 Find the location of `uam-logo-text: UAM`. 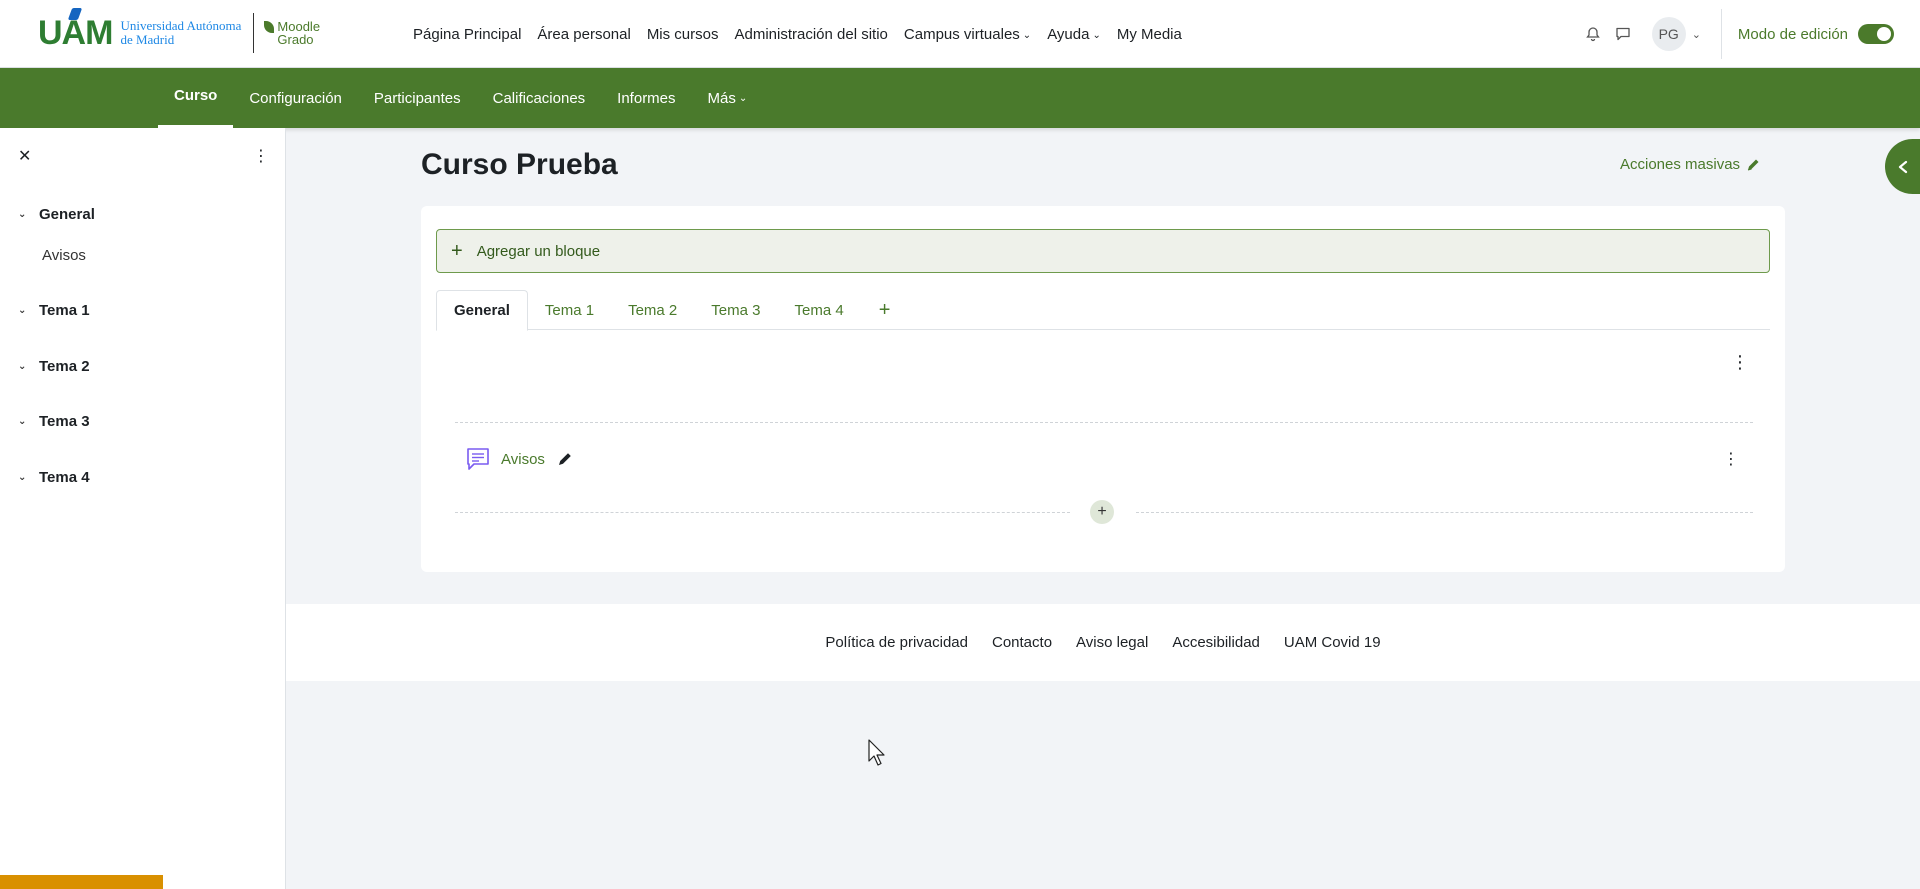

uam-logo-text: UAM is located at coordinates (75, 30).